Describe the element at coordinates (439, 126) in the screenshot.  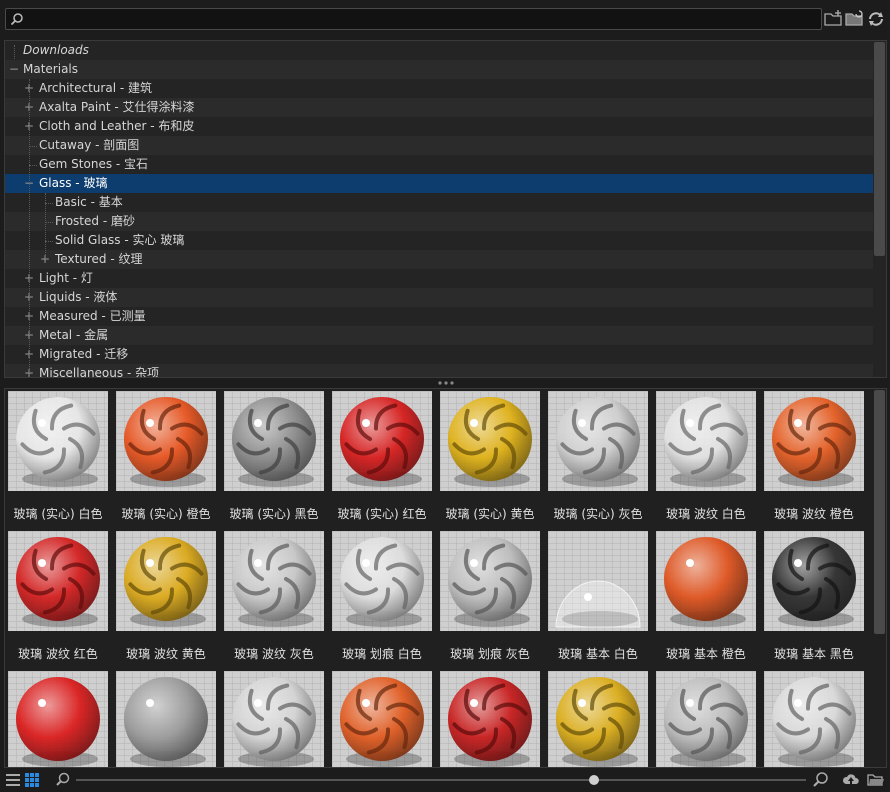
I see `tree-item: + Cloth and Leather - 布和皮` at that location.